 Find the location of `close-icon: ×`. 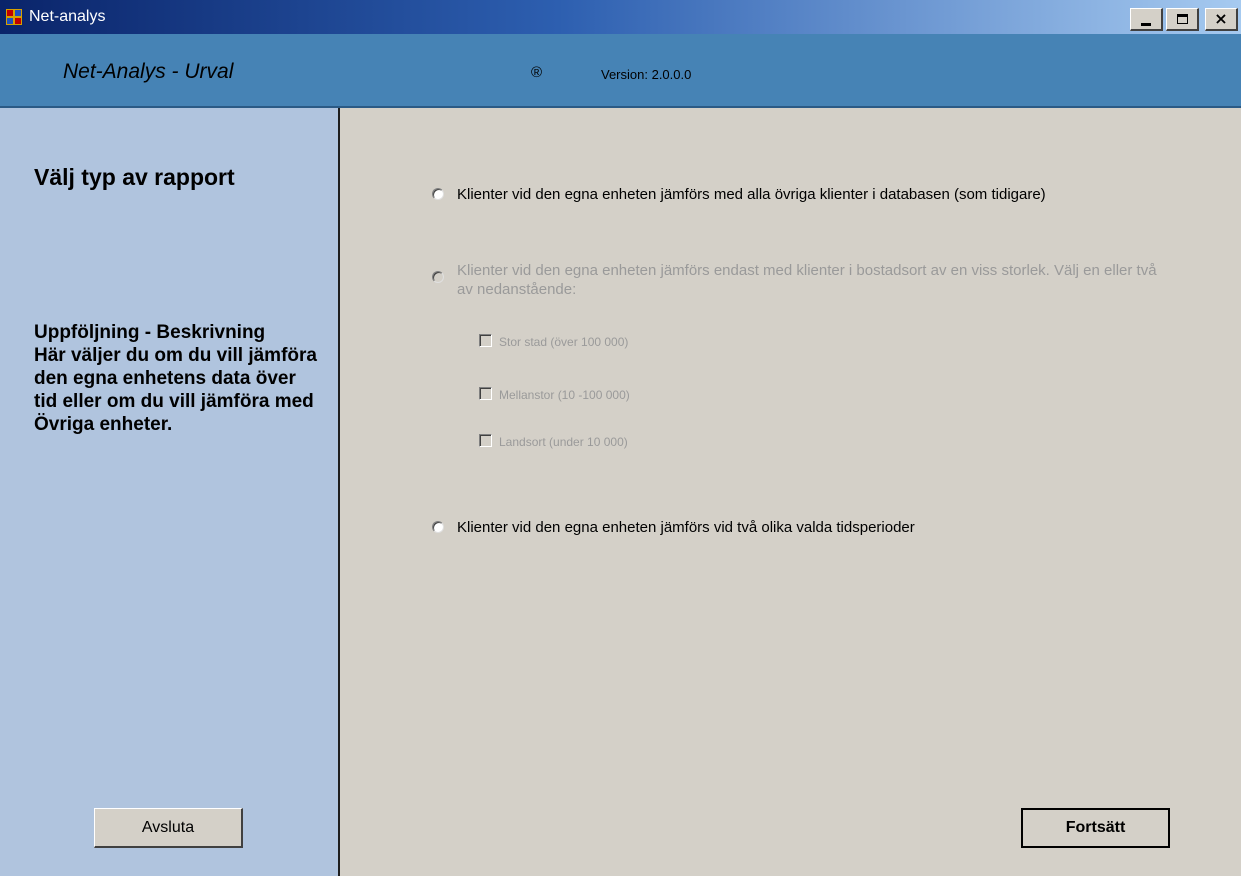

close-icon: × is located at coordinates (1221, 18).